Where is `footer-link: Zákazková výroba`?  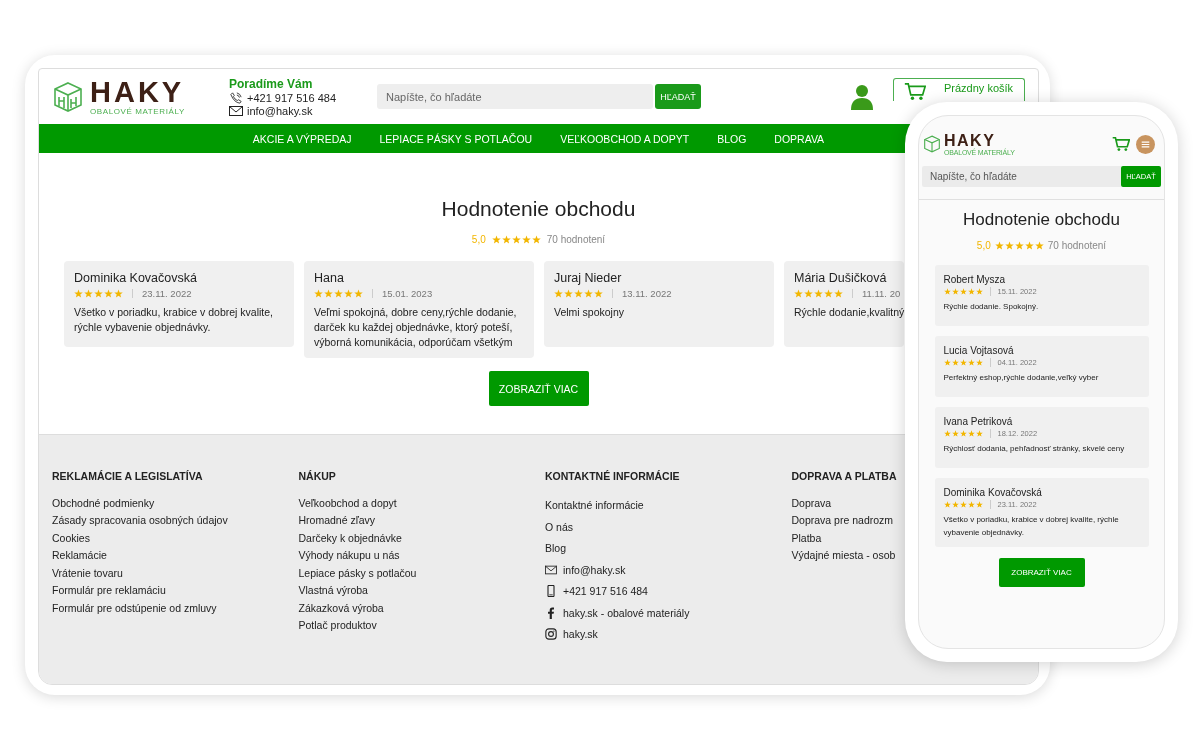
footer-link: Zákazková výroba is located at coordinates (341, 607).